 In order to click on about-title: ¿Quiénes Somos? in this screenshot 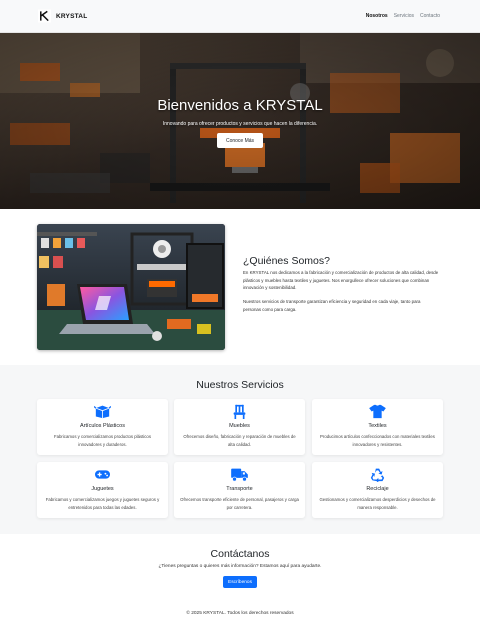, I will do `click(286, 261)`.